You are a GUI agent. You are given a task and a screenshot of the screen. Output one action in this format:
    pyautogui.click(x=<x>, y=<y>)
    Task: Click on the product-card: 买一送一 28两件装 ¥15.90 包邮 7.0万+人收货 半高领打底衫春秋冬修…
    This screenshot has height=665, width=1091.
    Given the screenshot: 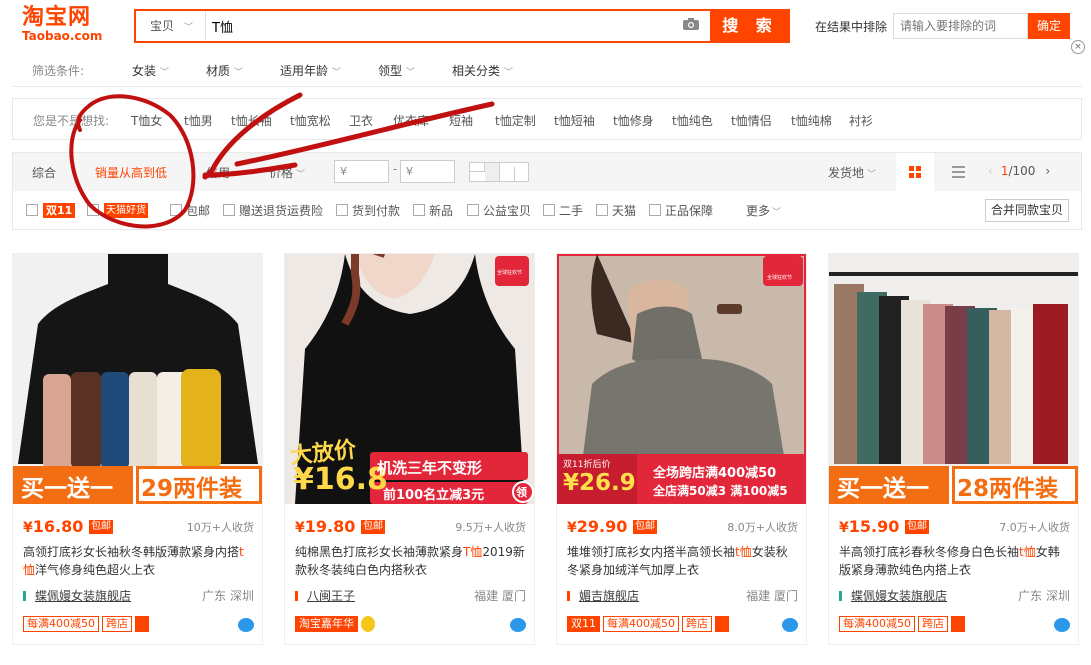 What is the action you would take?
    pyautogui.click(x=953, y=449)
    